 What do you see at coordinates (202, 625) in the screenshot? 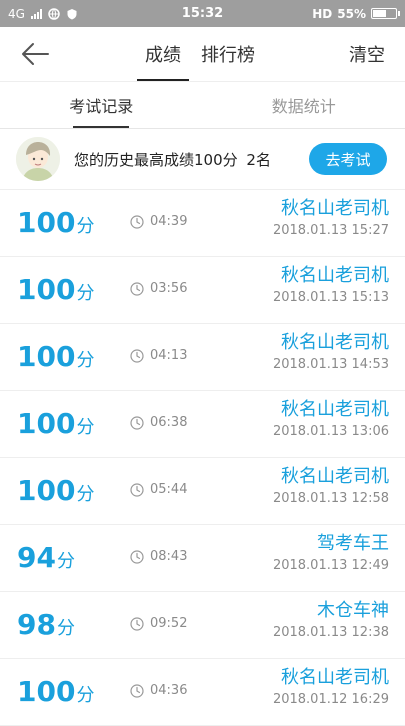
I see `exam-record-row: 98分 09:52 木仓车神 2018.01.13 12:38` at bounding box center [202, 625].